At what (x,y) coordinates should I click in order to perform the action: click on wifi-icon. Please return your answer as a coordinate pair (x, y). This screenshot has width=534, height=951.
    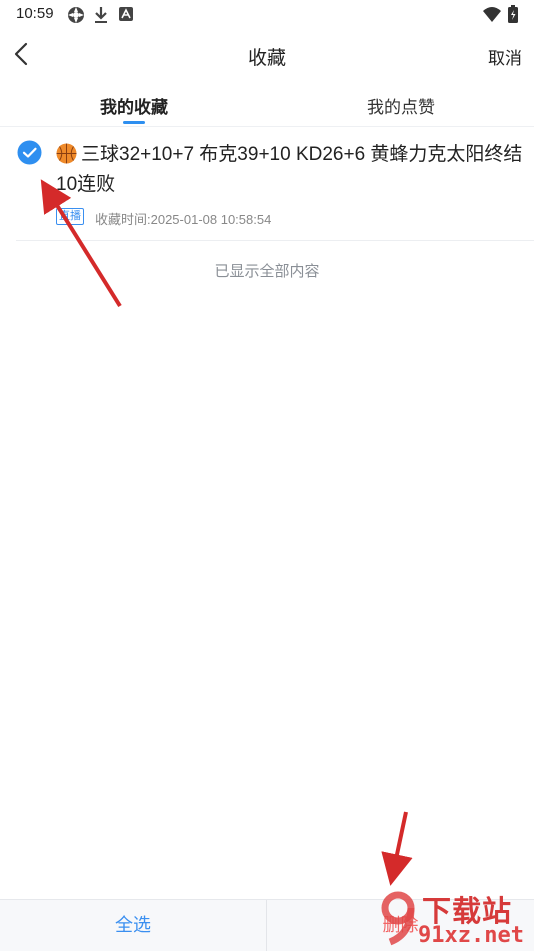
    Looking at the image, I should click on (492, 14).